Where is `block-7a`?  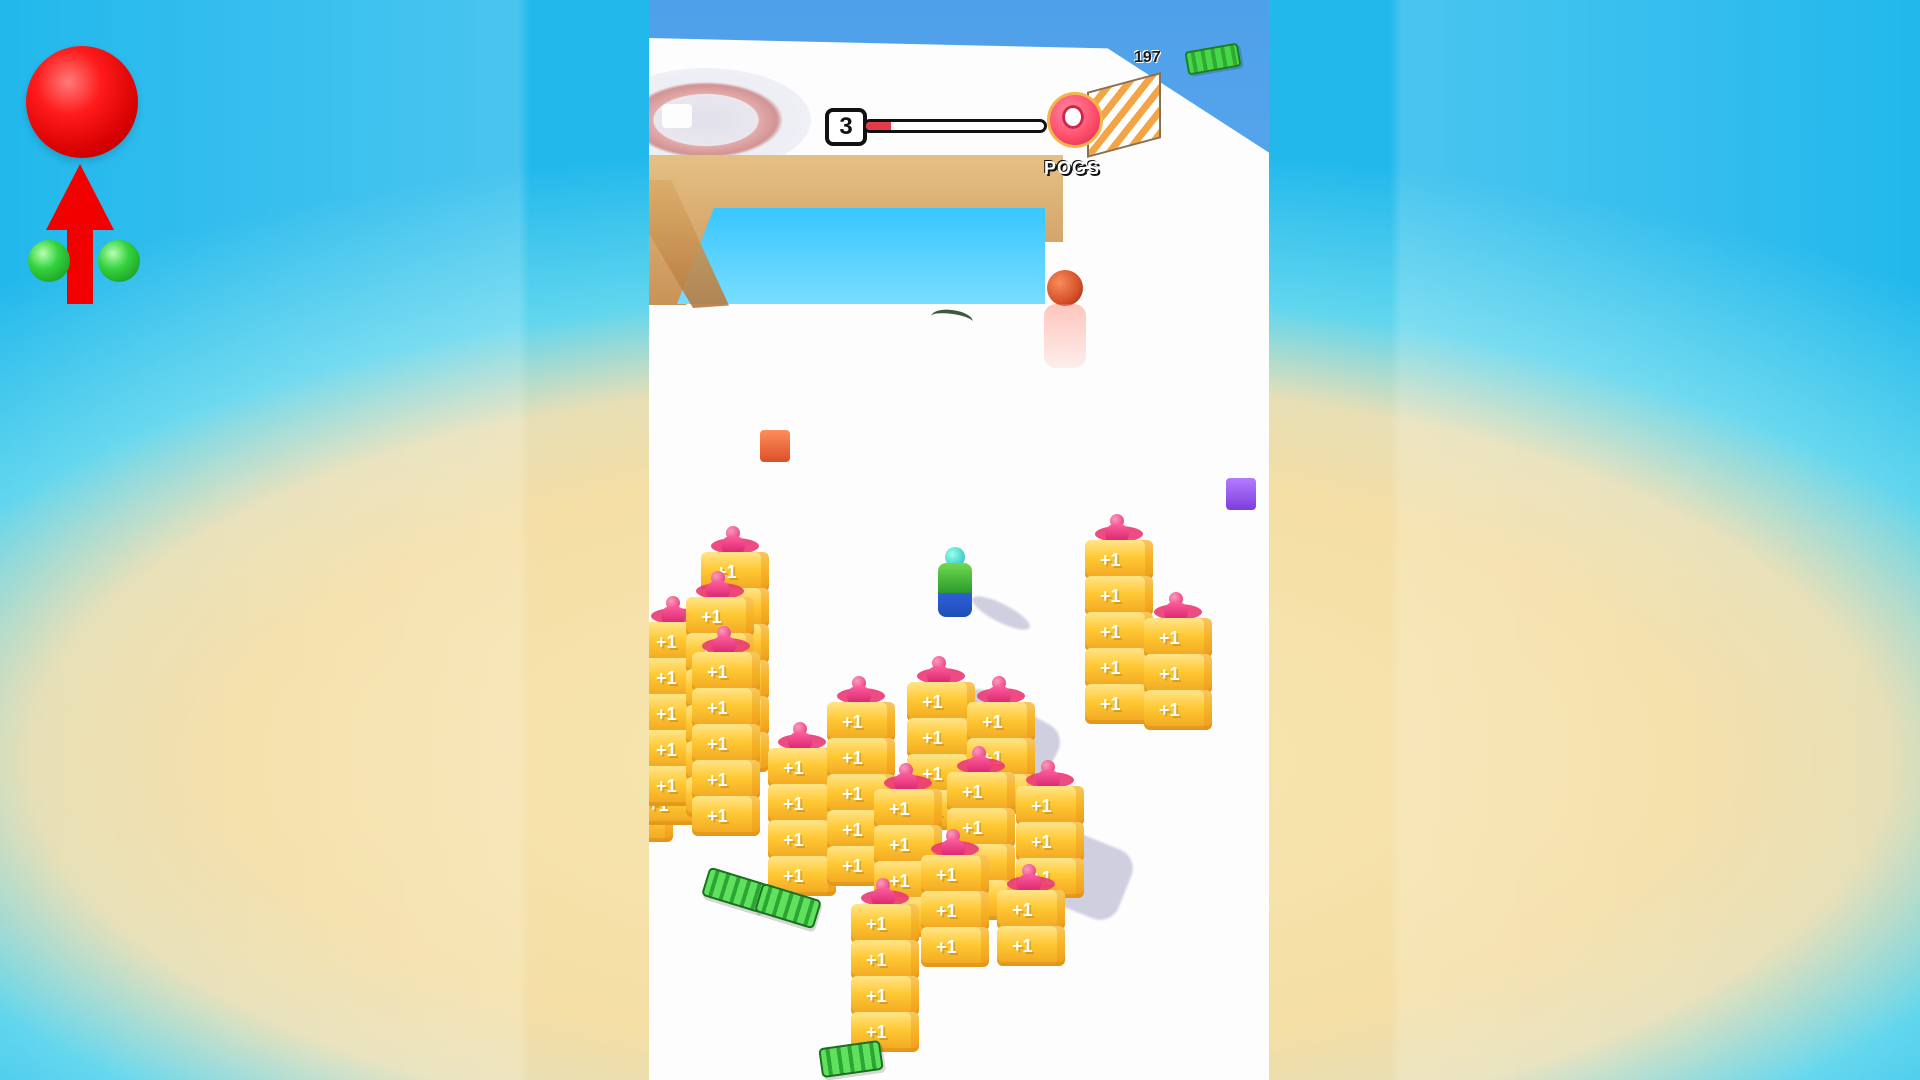 block-7a is located at coordinates (802, 768).